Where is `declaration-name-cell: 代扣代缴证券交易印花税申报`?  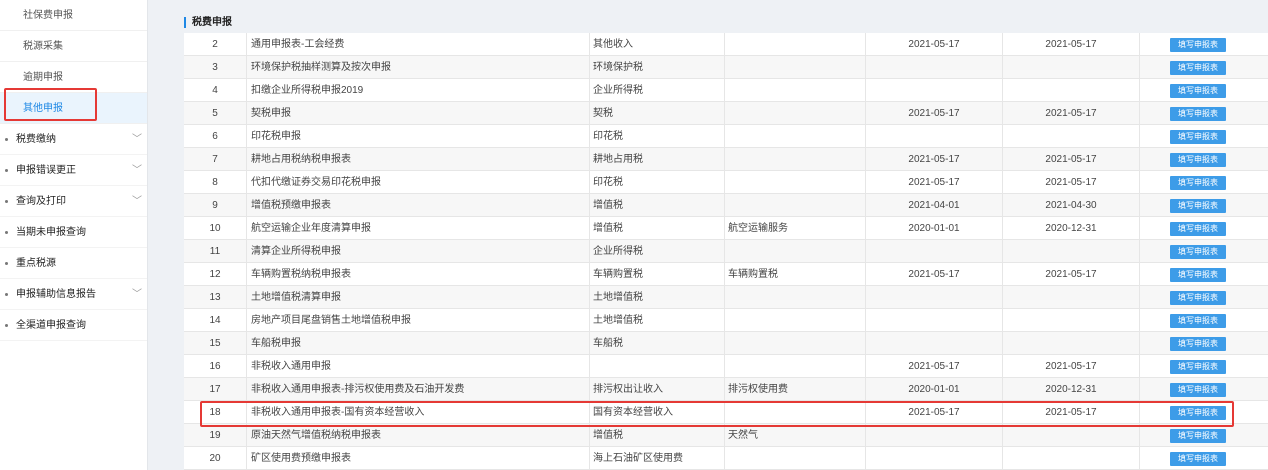 declaration-name-cell: 代扣代缴证券交易印花税申报 is located at coordinates (418, 182).